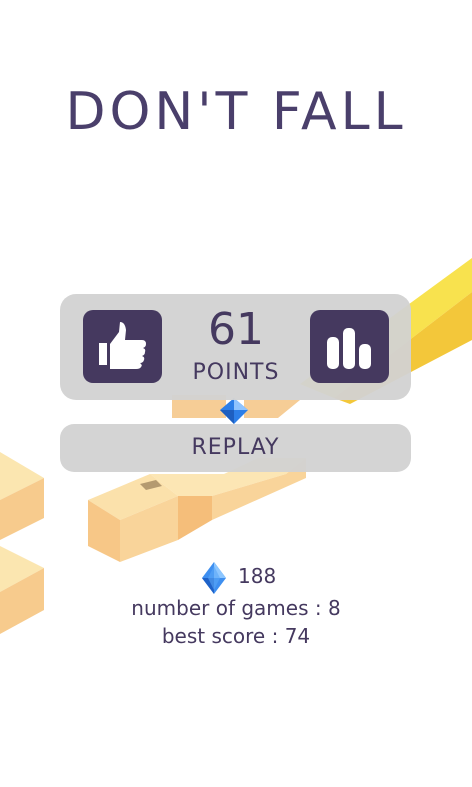 The image size is (472, 787). Describe the element at coordinates (236, 112) in the screenshot. I see `game-title: DON'T FALL` at that location.